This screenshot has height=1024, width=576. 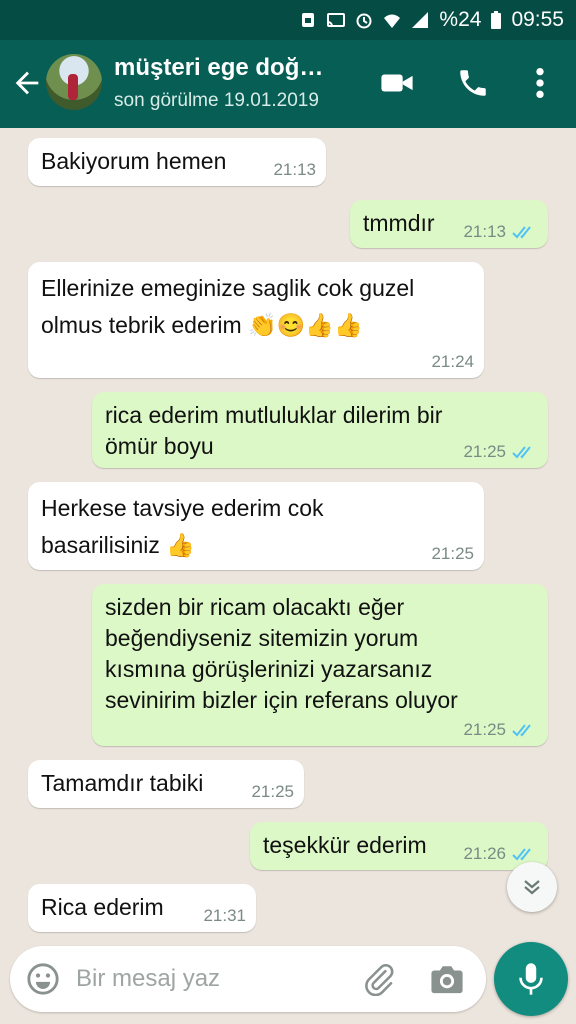 I want to click on message-outgoing: teşekkür ederim 21:26, so click(x=399, y=846).